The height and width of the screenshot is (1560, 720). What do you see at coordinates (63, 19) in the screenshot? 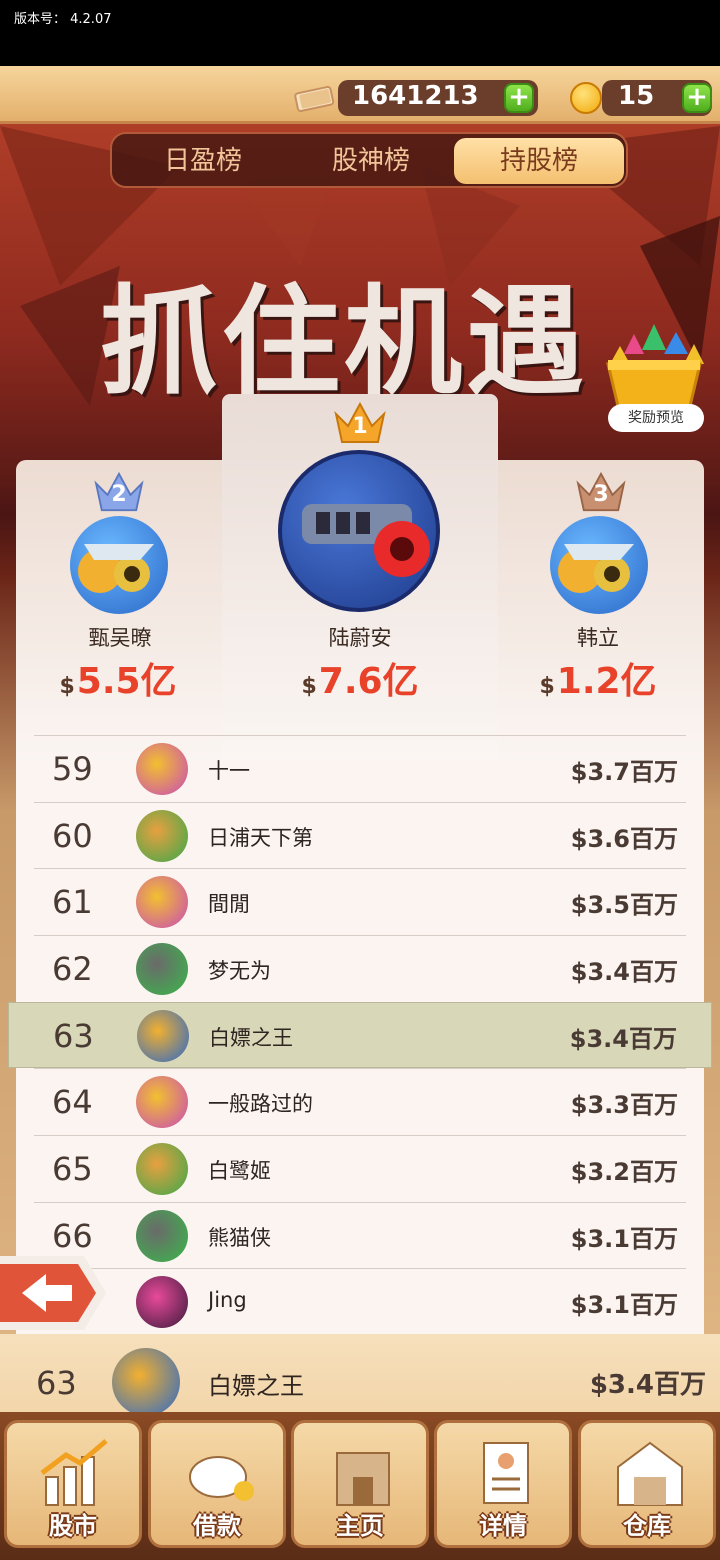
I see `version-text: 版本号： 4.2.07` at bounding box center [63, 19].